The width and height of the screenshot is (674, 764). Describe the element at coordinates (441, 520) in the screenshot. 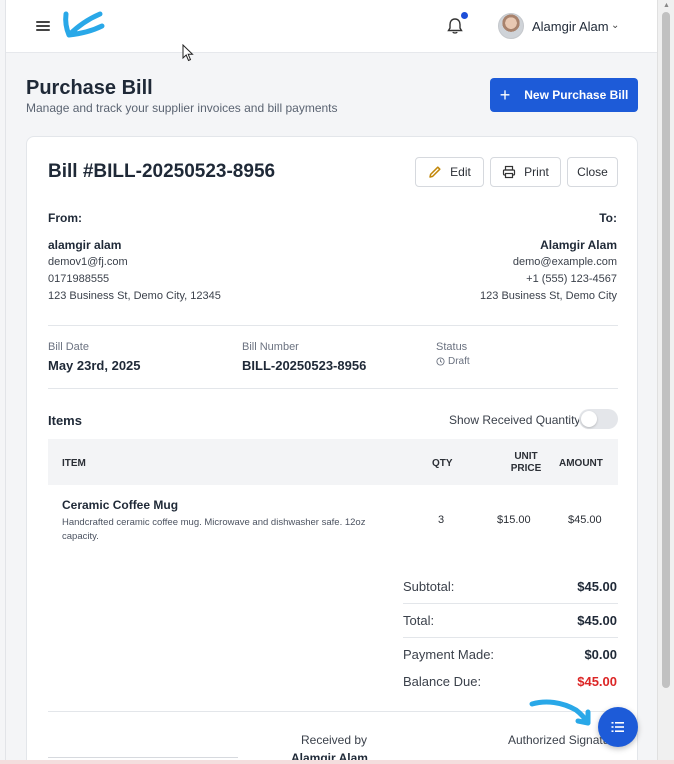

I see `item-qty: 3` at that location.